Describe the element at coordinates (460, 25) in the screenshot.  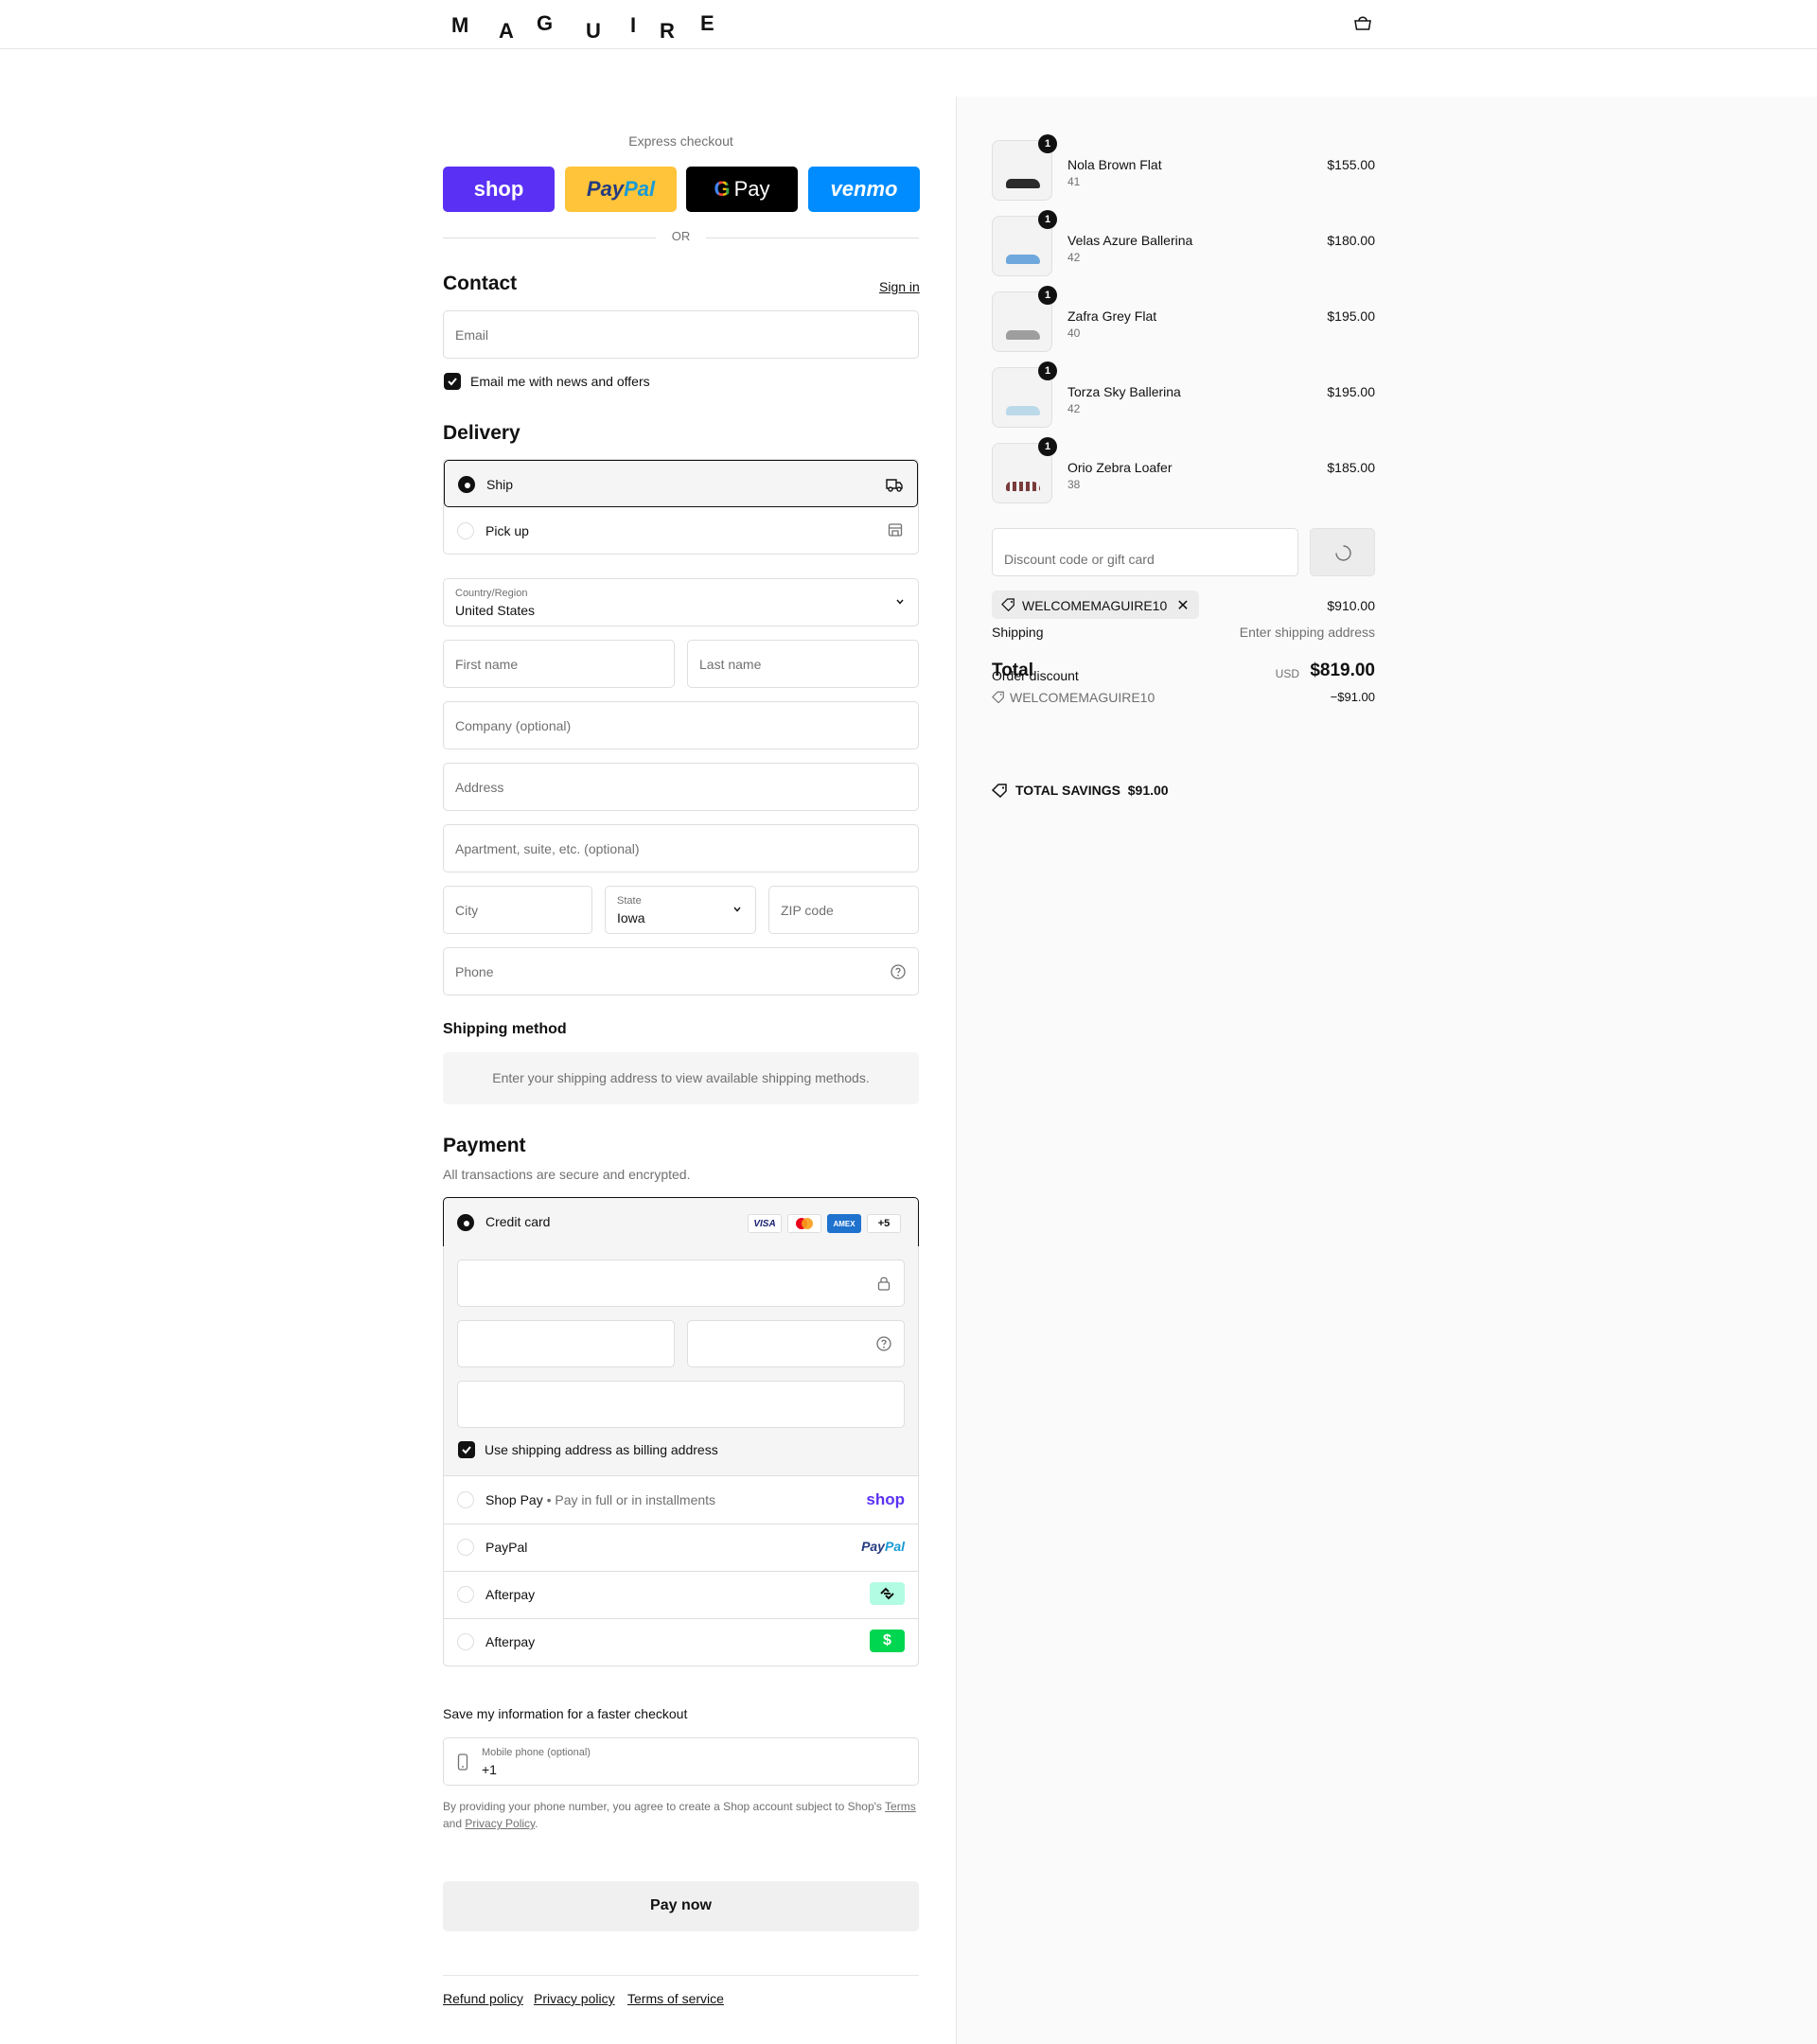
I see `logo-letter: M` at that location.